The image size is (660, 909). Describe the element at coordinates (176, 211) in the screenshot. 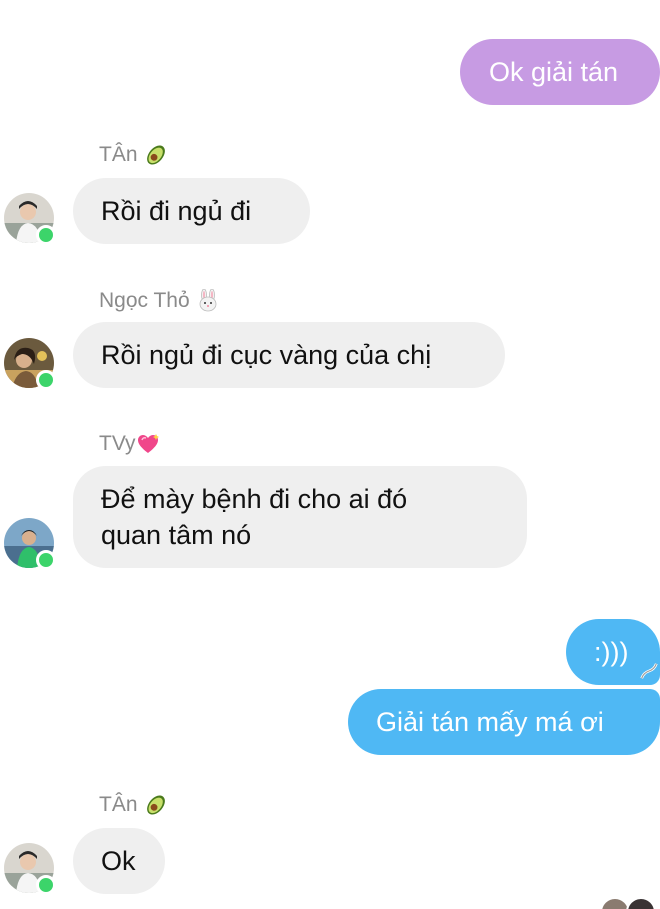

I see `message-text: Rồi đi ngủ đi` at that location.